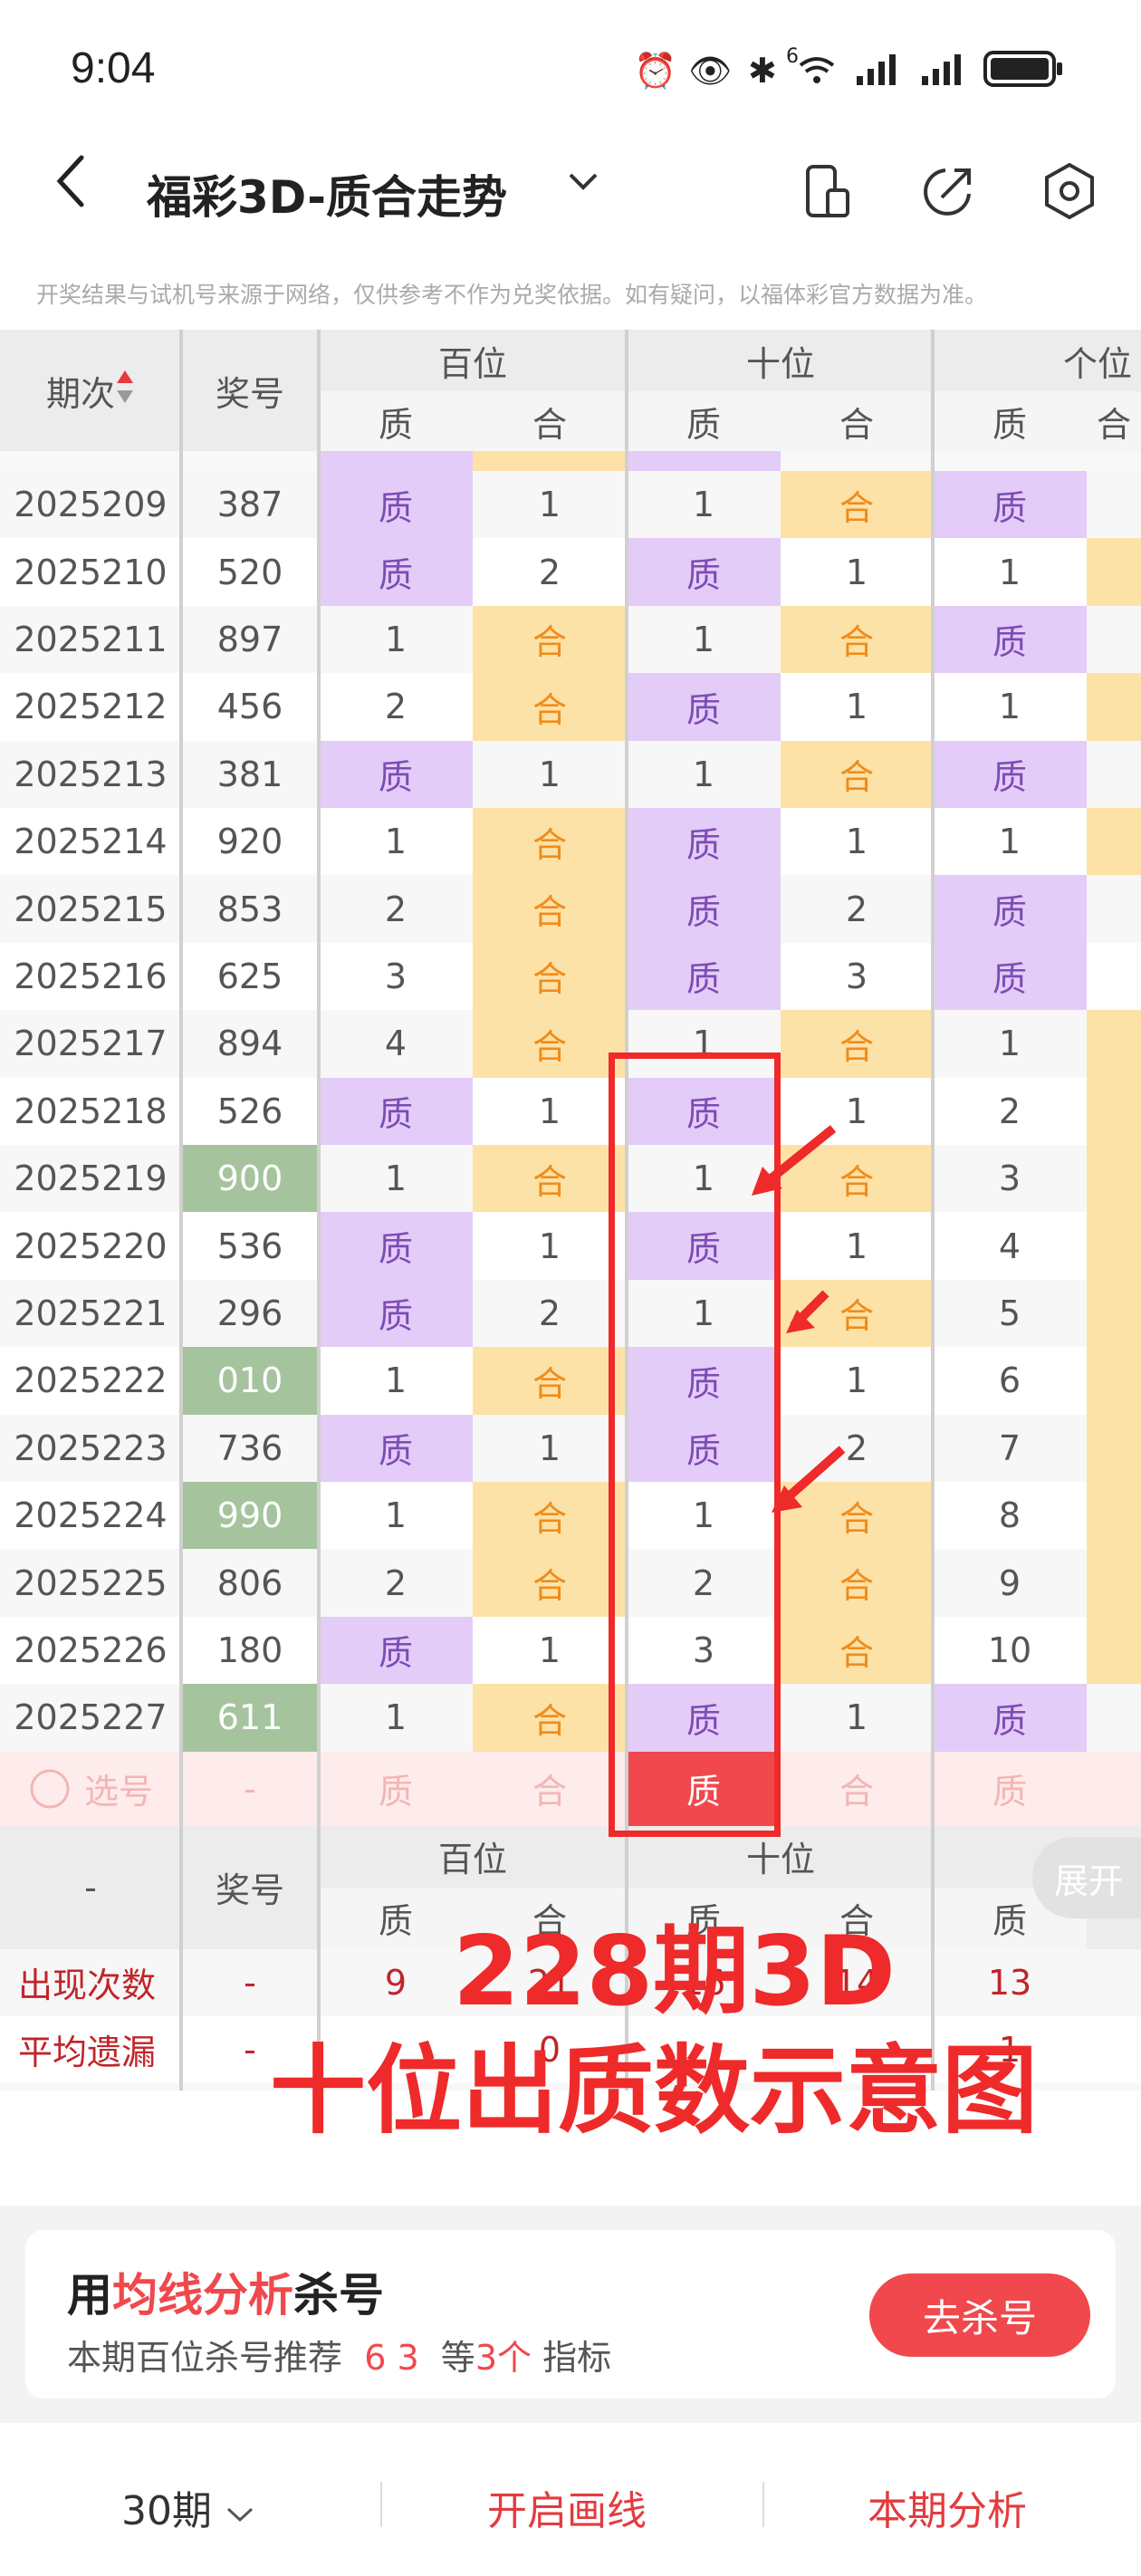 This screenshot has width=1141, height=2576. Describe the element at coordinates (570, 68) in the screenshot. I see `status-bar: 9:04 ⏰ 👁 ✱ 6` at that location.